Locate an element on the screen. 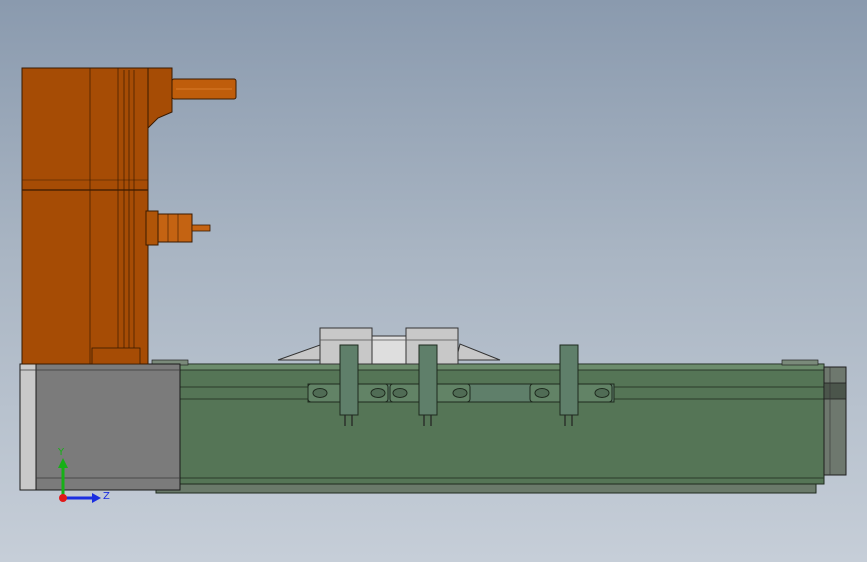 This screenshot has width=867, height=562. motor-flange is located at coordinates (160, 98).